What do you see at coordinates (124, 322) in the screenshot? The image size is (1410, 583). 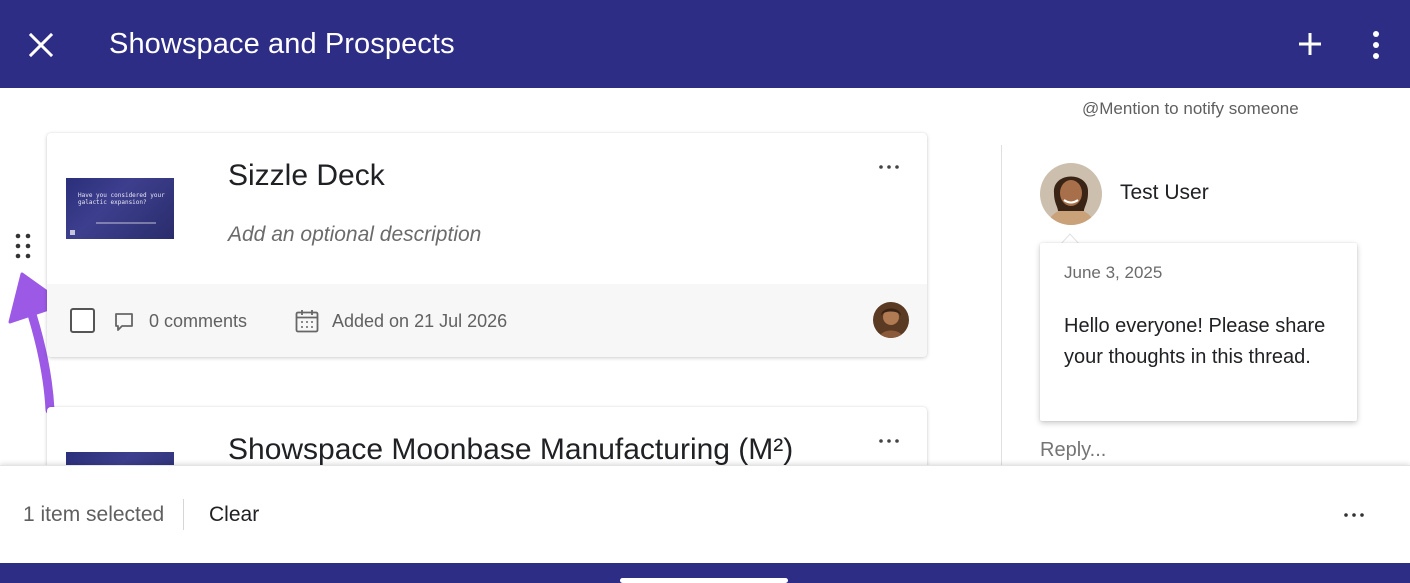 I see `comment-icon` at bounding box center [124, 322].